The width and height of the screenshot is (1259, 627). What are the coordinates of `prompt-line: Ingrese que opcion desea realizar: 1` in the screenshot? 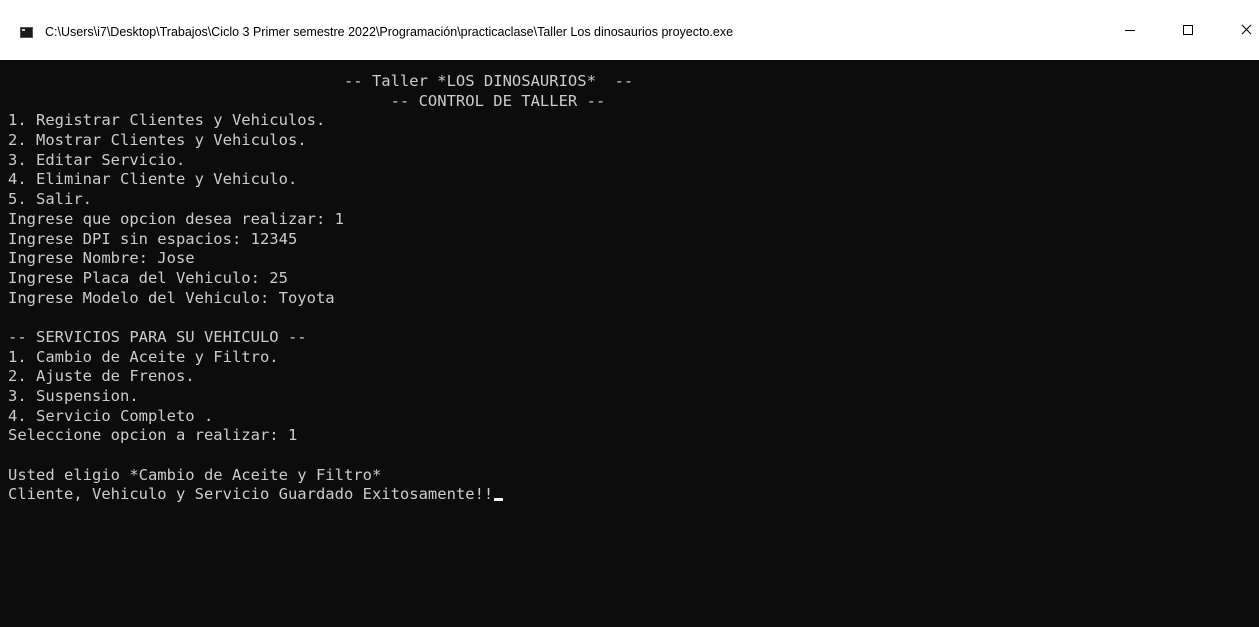 It's located at (176, 218).